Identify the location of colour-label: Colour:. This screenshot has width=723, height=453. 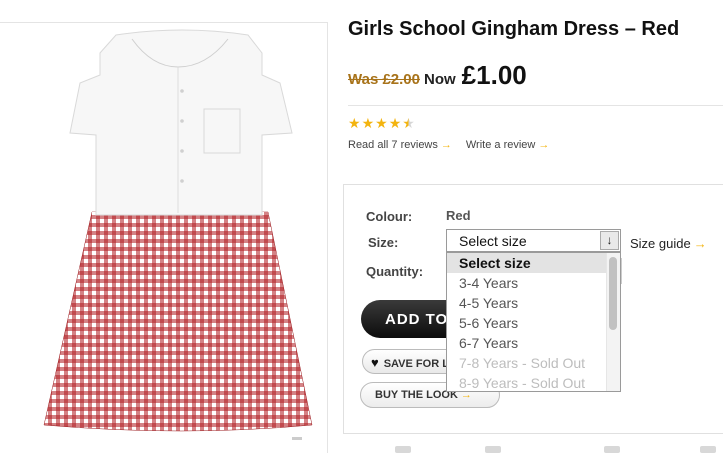
(389, 216).